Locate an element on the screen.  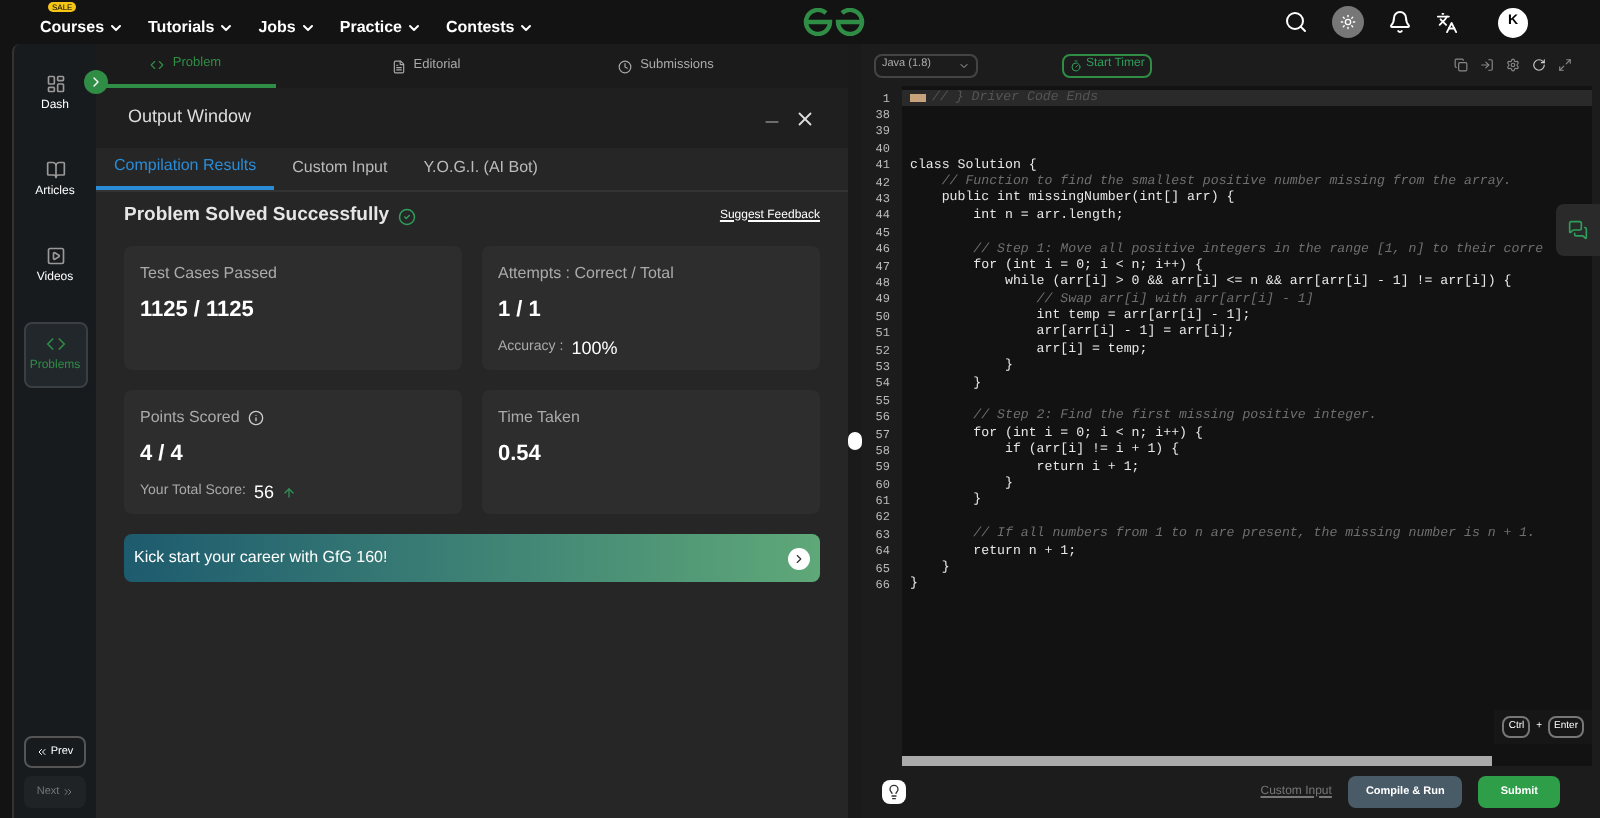
clock-icon is located at coordinates (625, 66).